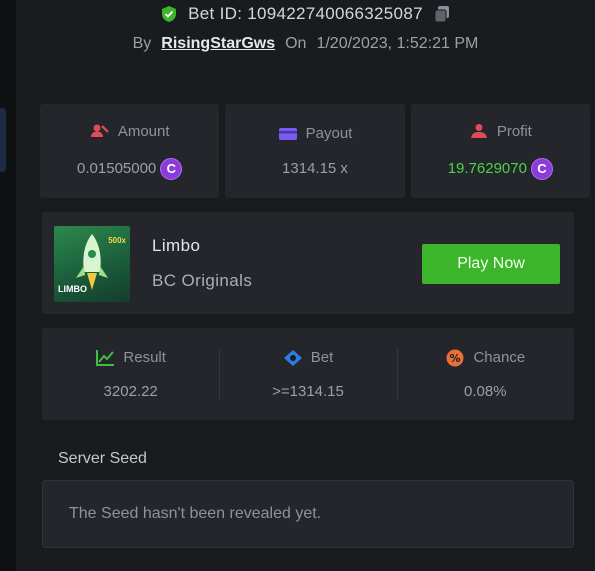 The image size is (595, 571). I want to click on server-seed-label: Server Seed, so click(102, 458).